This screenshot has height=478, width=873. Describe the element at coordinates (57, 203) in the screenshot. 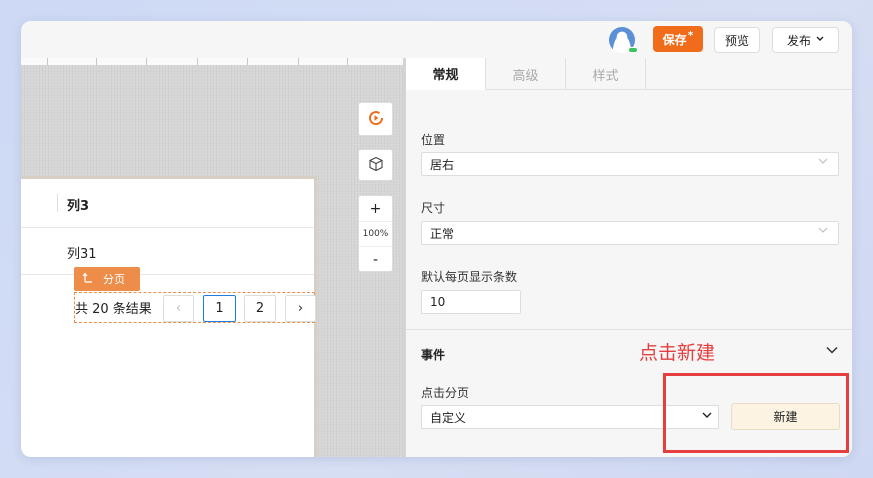

I see `column-divider` at that location.